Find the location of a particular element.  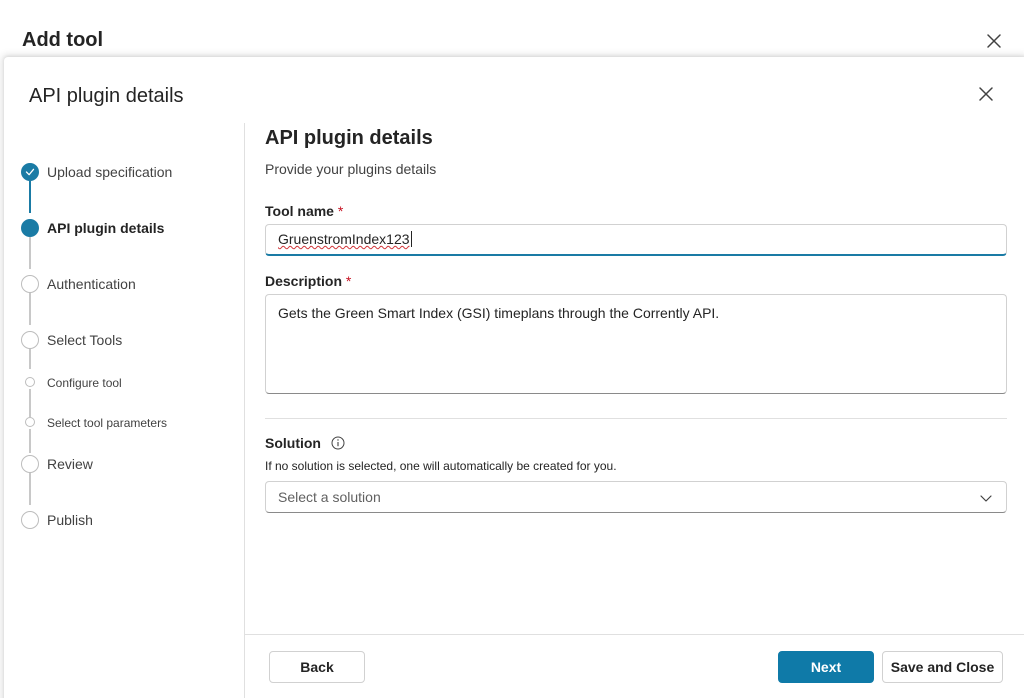

tool-name-label-text: Tool name is located at coordinates (299, 211).